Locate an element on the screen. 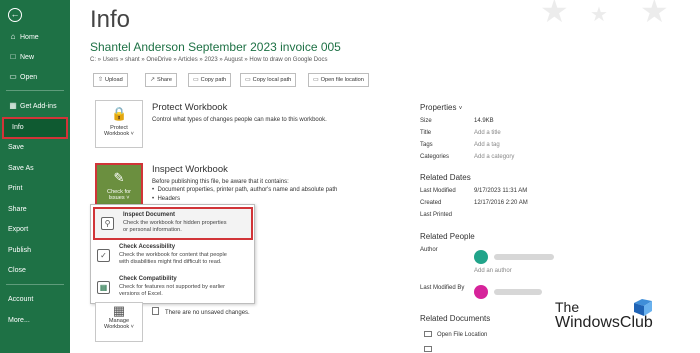  sidebar-item-print: Print is located at coordinates (35, 189).